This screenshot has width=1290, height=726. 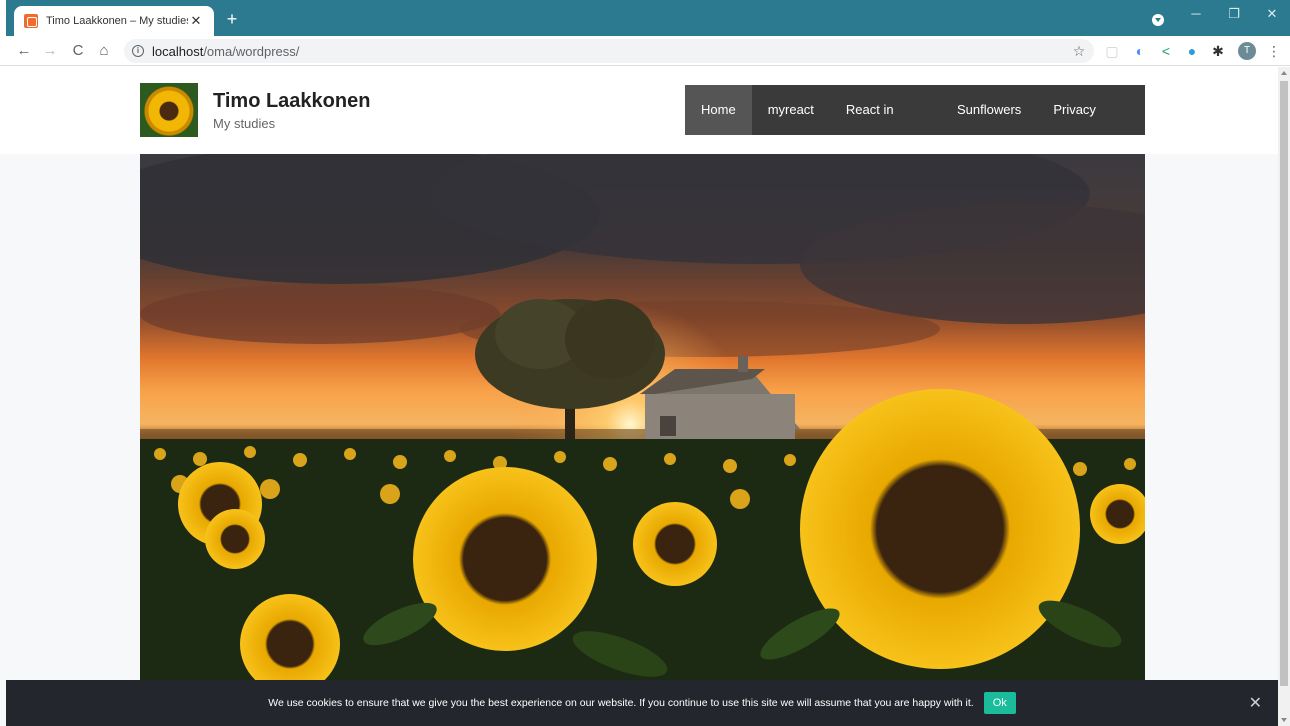 I want to click on close-window-button: ✕, so click(x=1272, y=14).